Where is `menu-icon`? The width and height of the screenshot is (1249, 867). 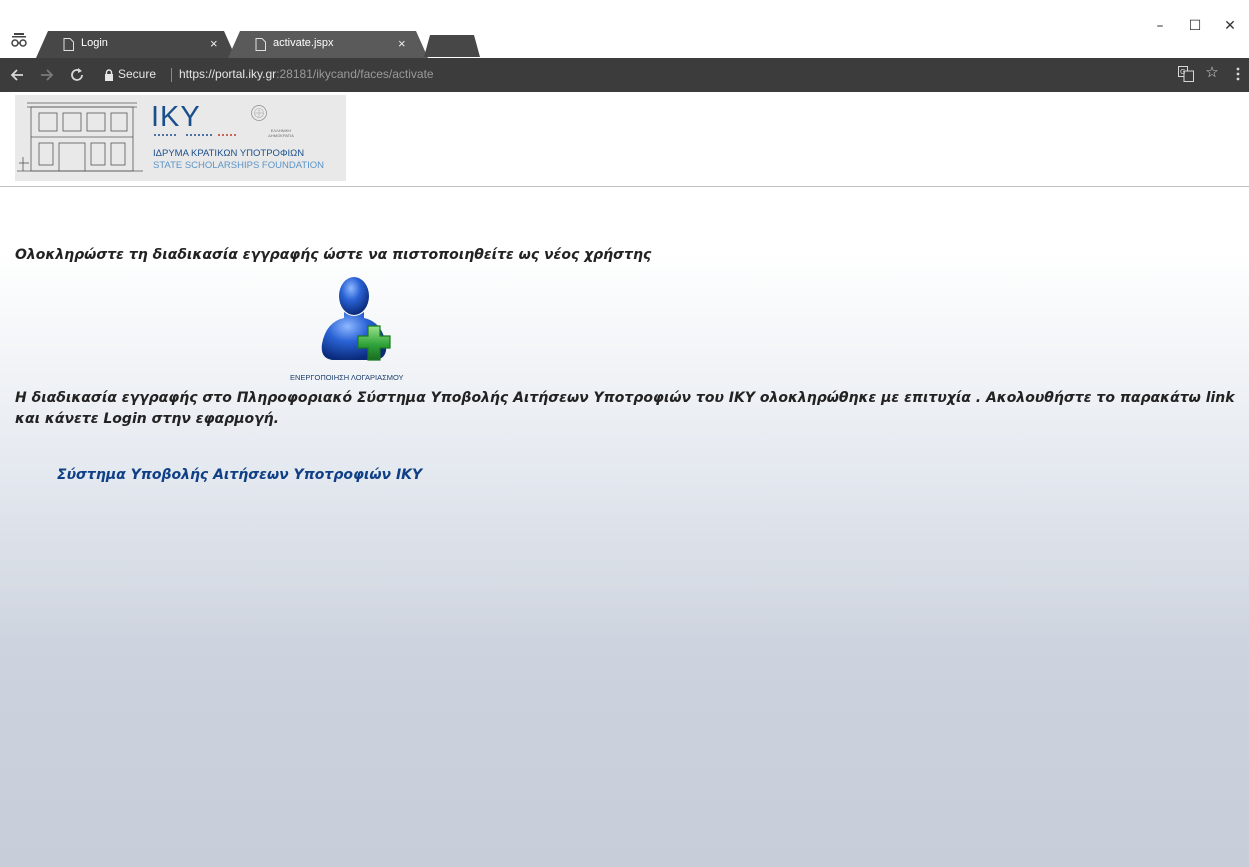 menu-icon is located at coordinates (1238, 74).